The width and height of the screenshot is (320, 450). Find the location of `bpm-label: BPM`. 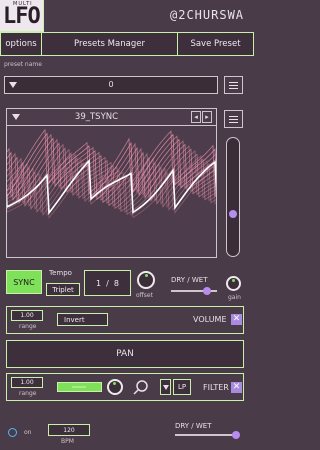

bpm-label: BPM is located at coordinates (67, 441).